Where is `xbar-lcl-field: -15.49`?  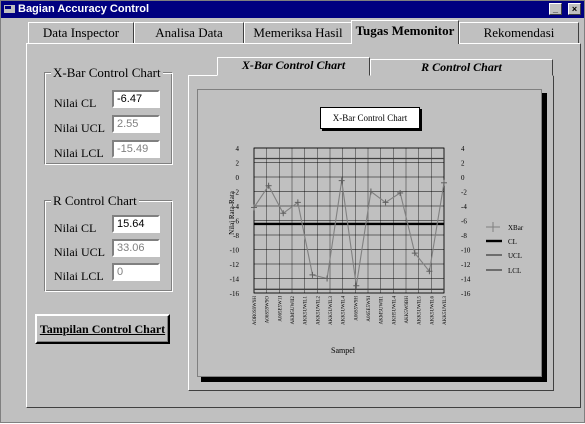
xbar-lcl-field: -15.49 is located at coordinates (136, 149).